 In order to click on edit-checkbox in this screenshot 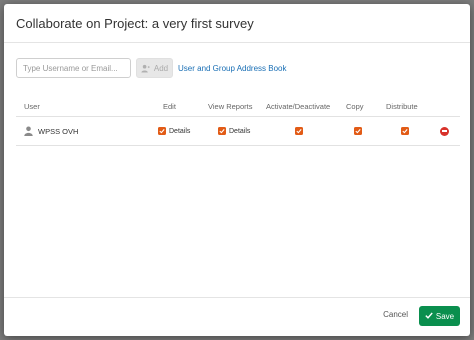, I will do `click(162, 131)`.